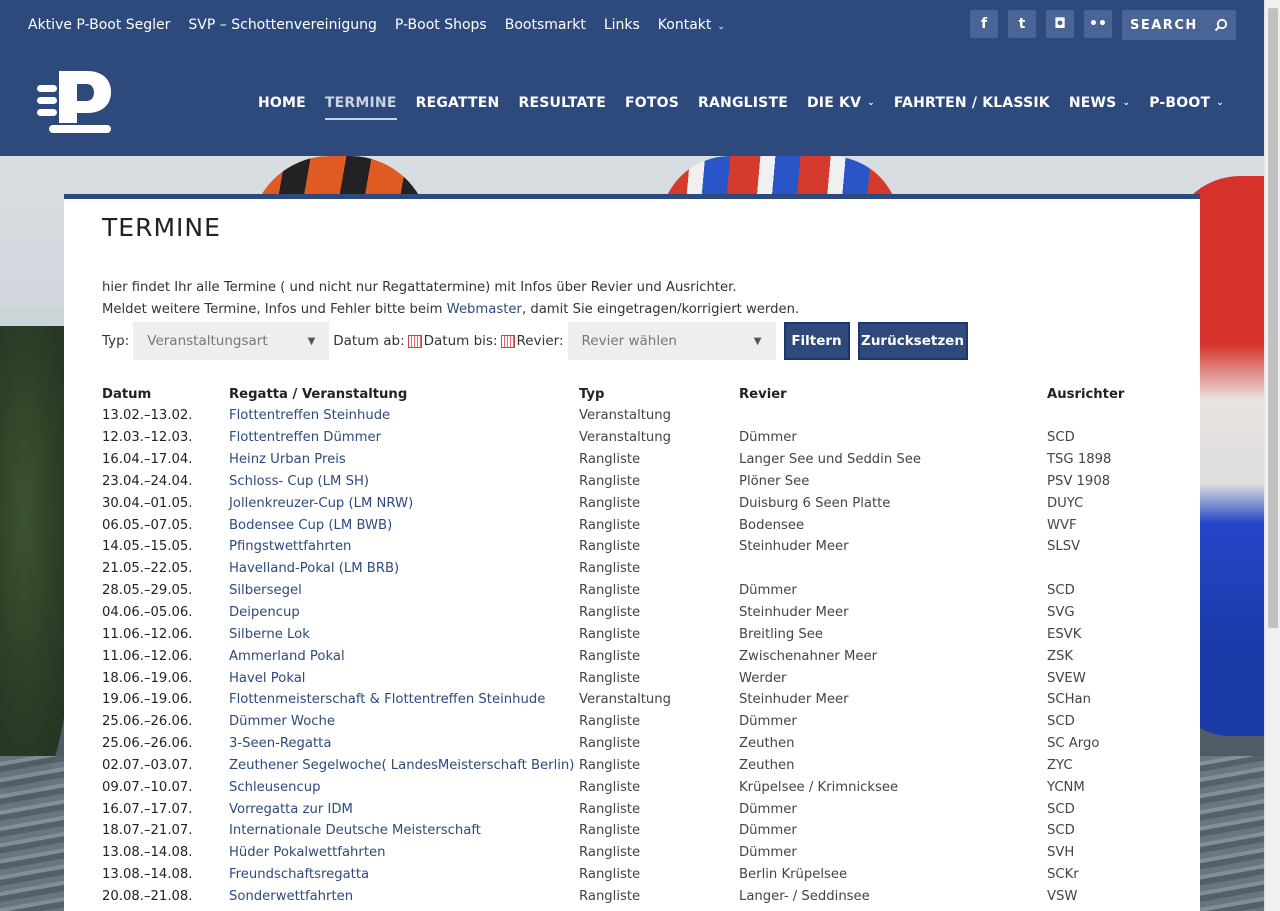  I want to click on page-scrollbar, so click(1272, 455).